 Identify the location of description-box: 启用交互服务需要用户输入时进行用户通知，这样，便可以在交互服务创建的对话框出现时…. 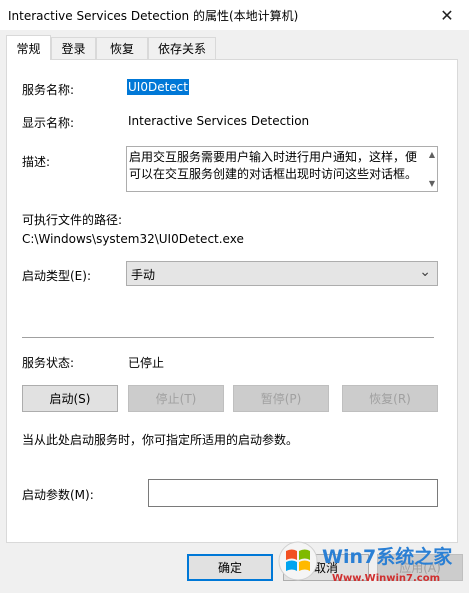
(282, 169).